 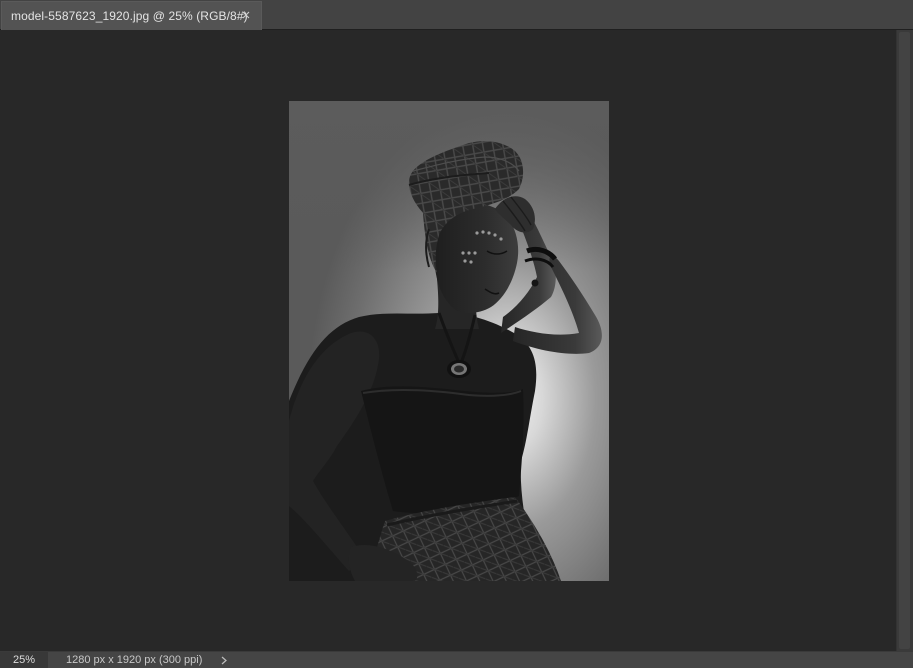 What do you see at coordinates (224, 660) in the screenshot?
I see `chevron-right-icon` at bounding box center [224, 660].